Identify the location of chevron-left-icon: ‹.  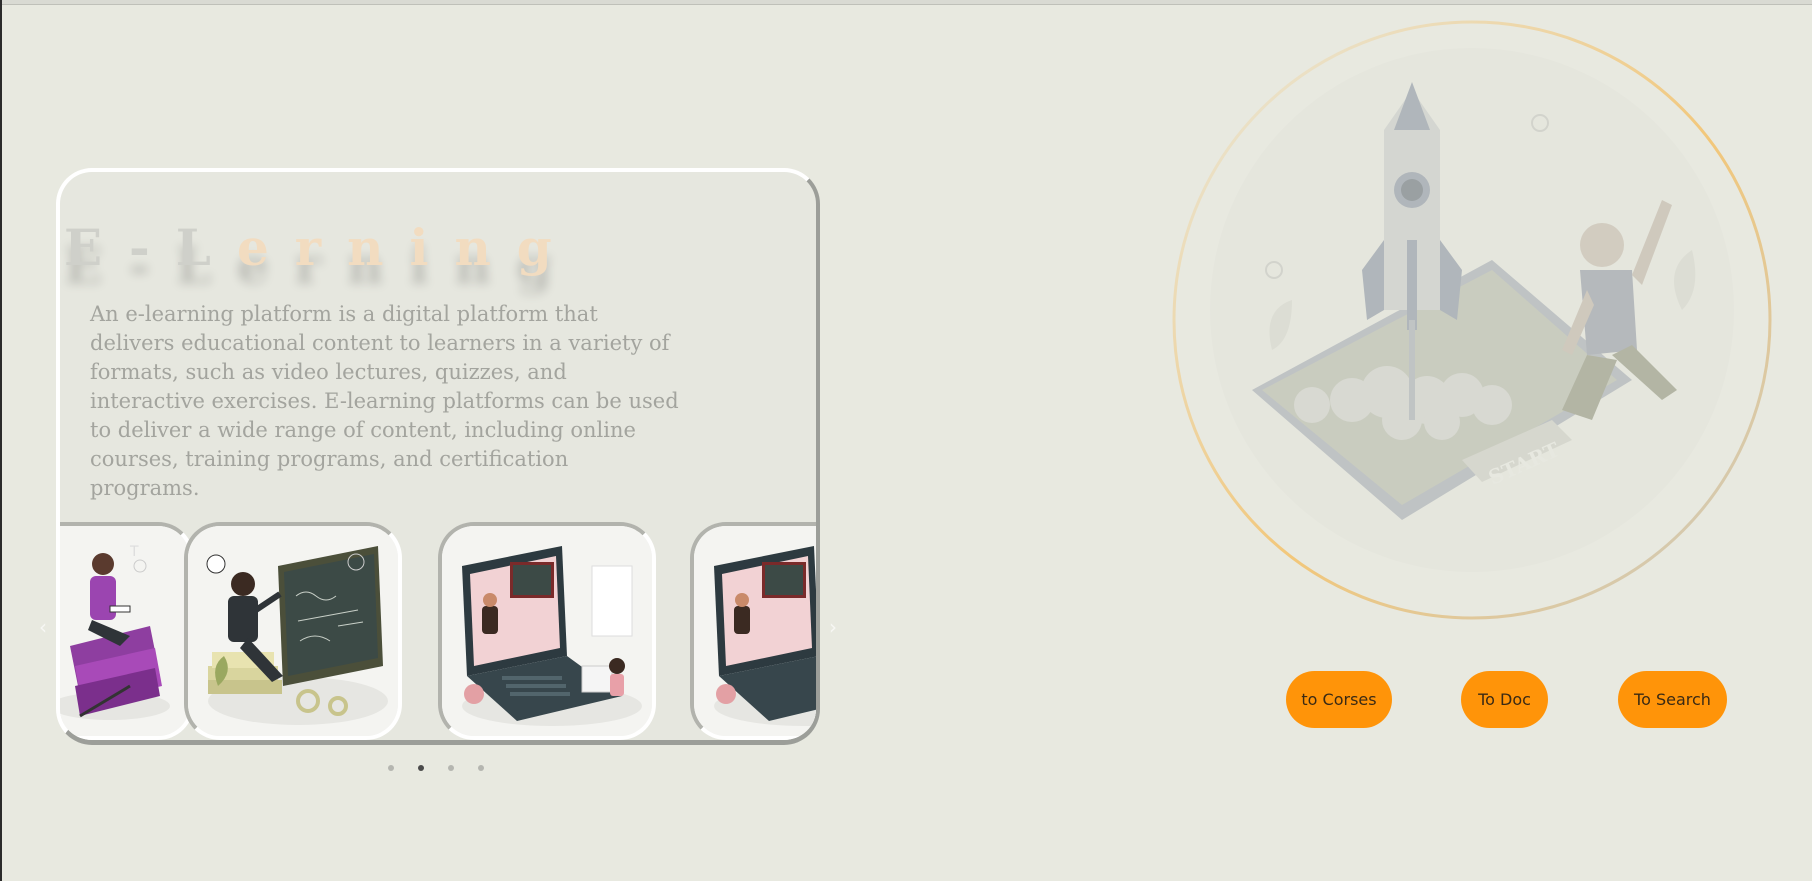
(43, 627).